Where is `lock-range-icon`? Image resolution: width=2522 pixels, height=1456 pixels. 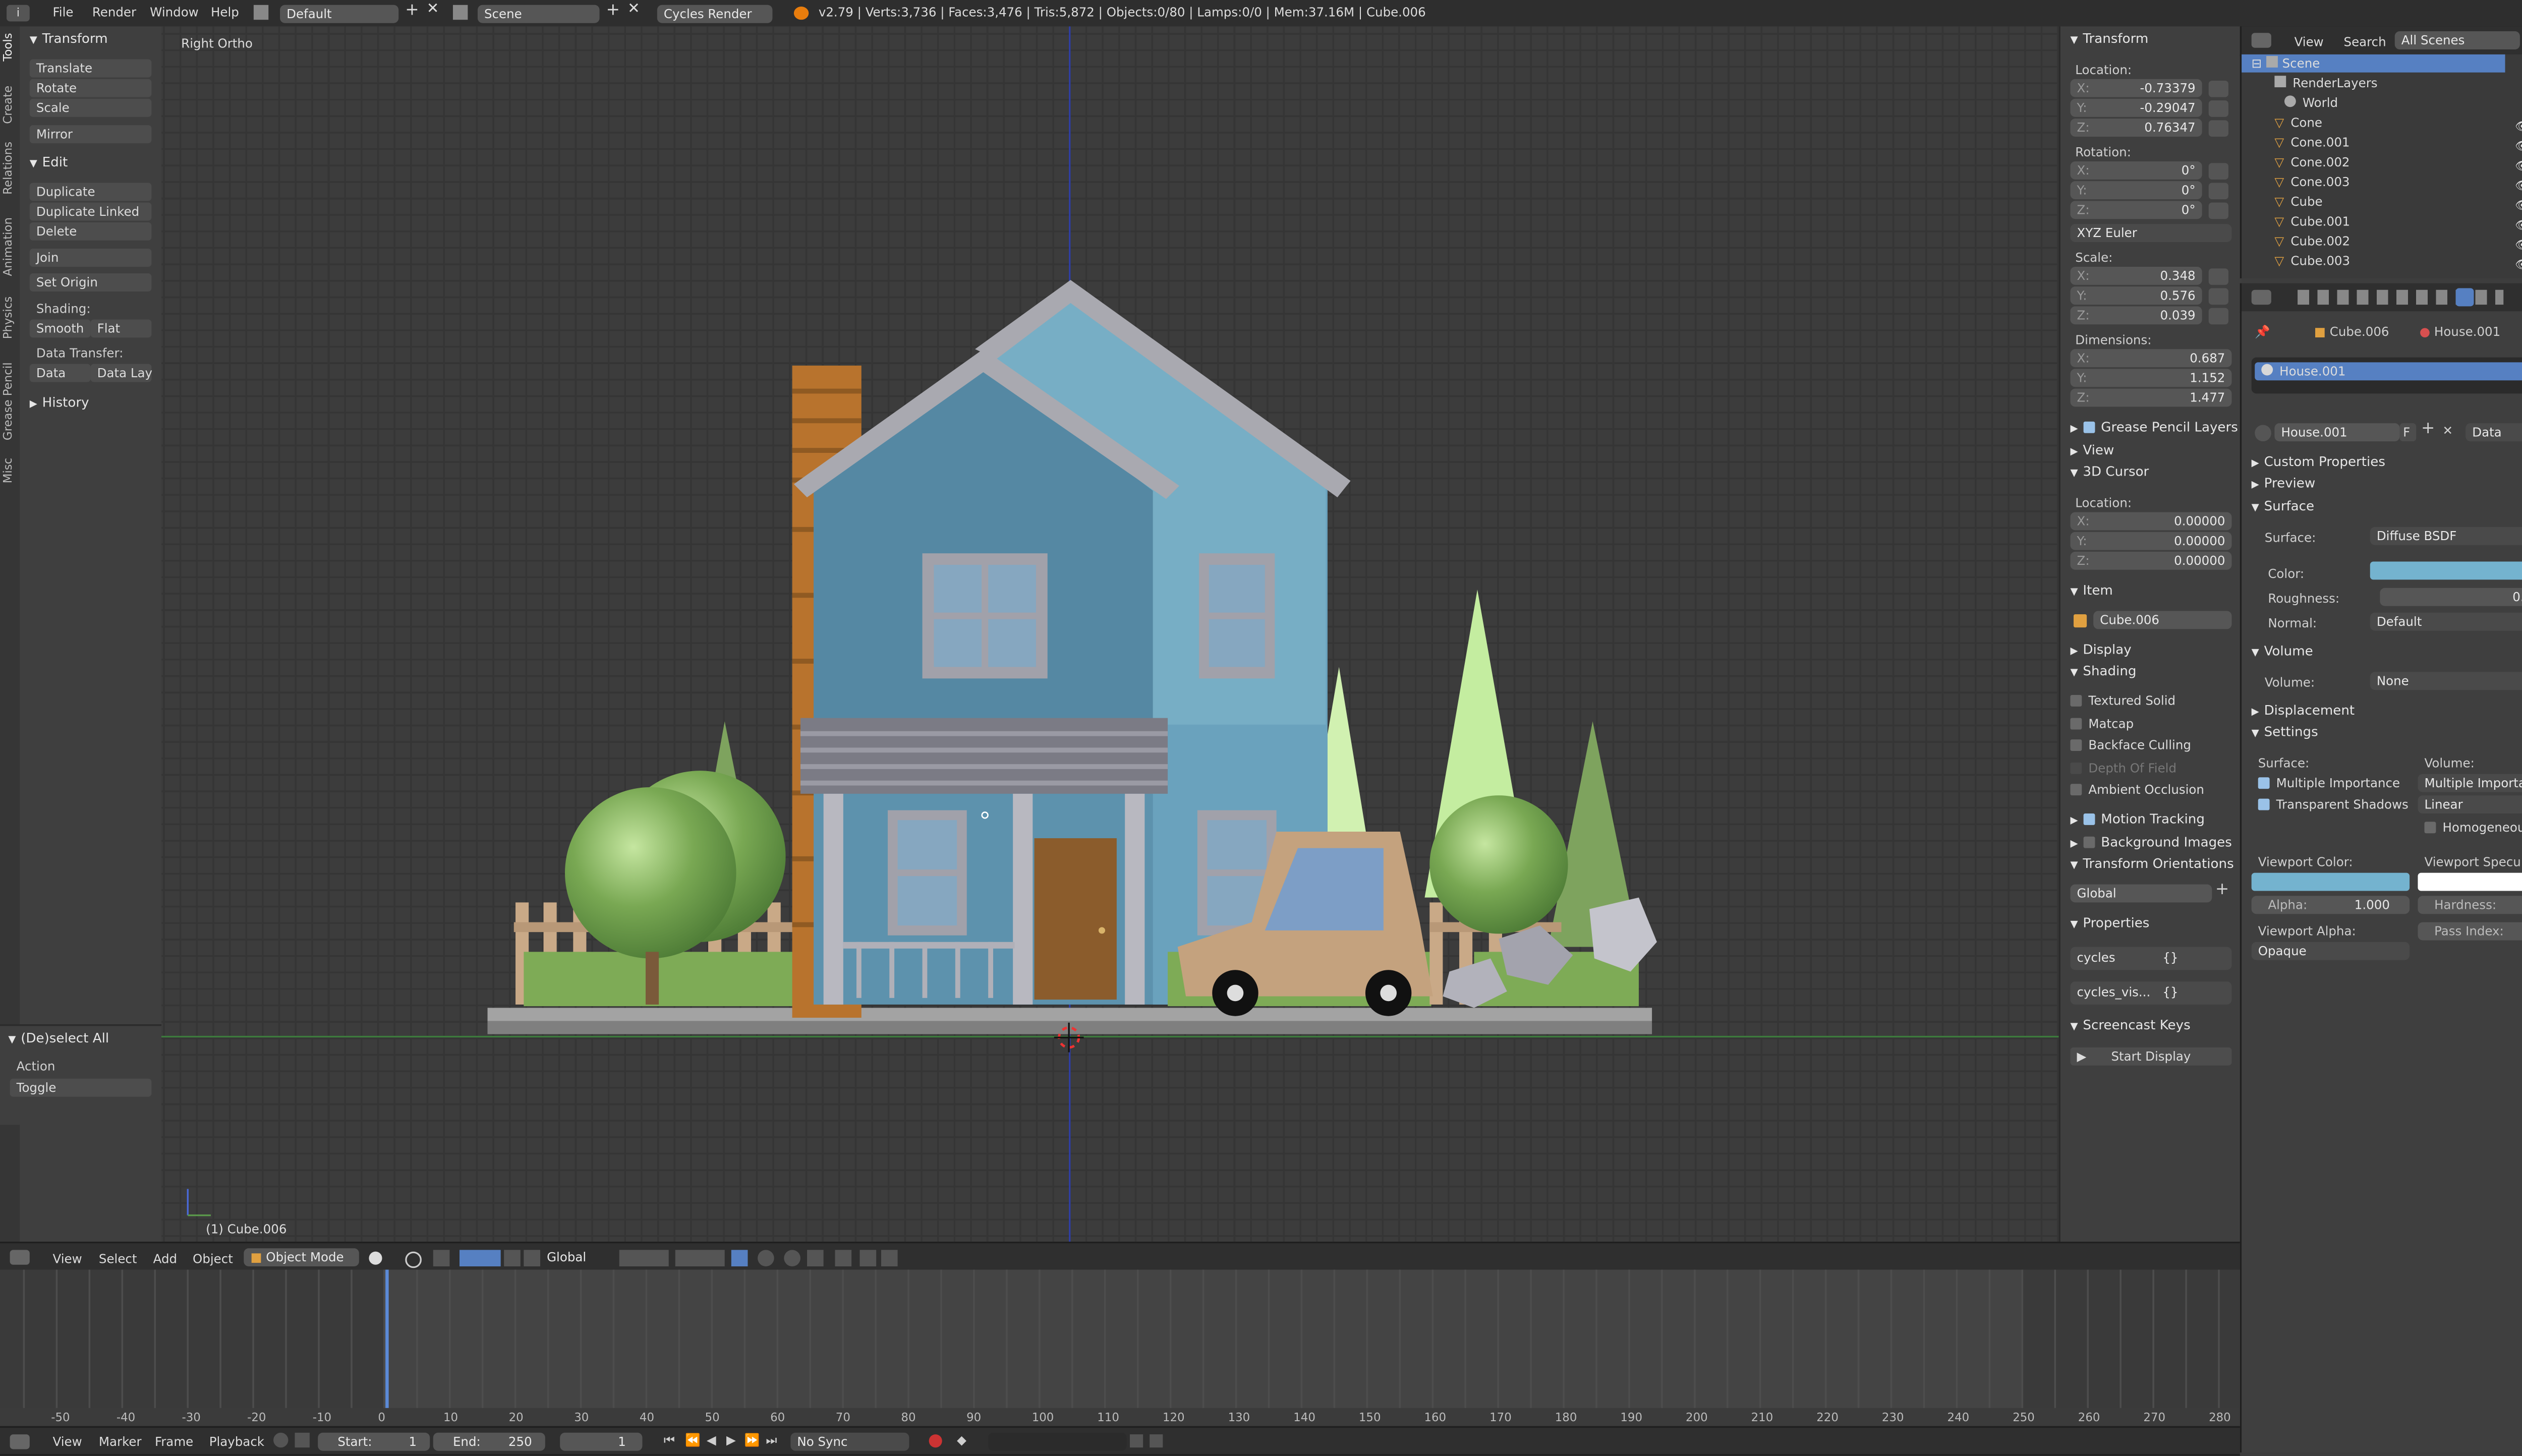 lock-range-icon is located at coordinates (302, 1440).